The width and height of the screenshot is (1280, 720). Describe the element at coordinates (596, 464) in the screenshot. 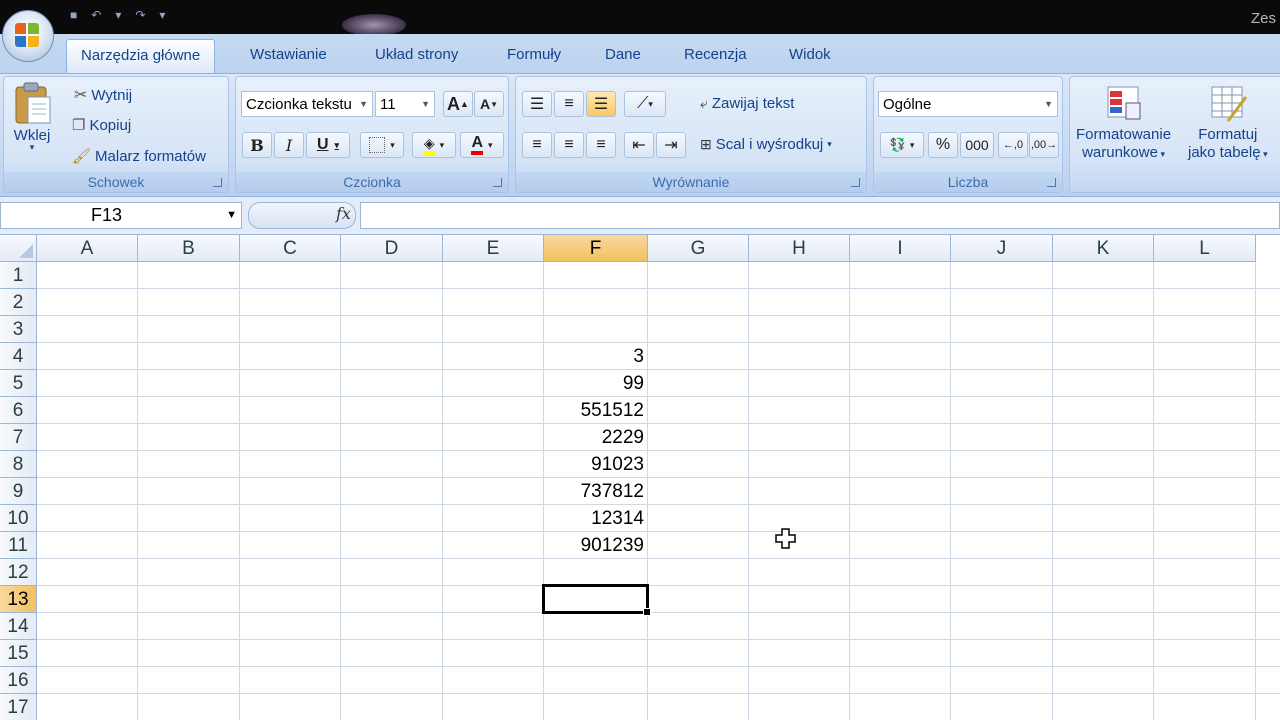

I see `cell-f8: 91023` at that location.